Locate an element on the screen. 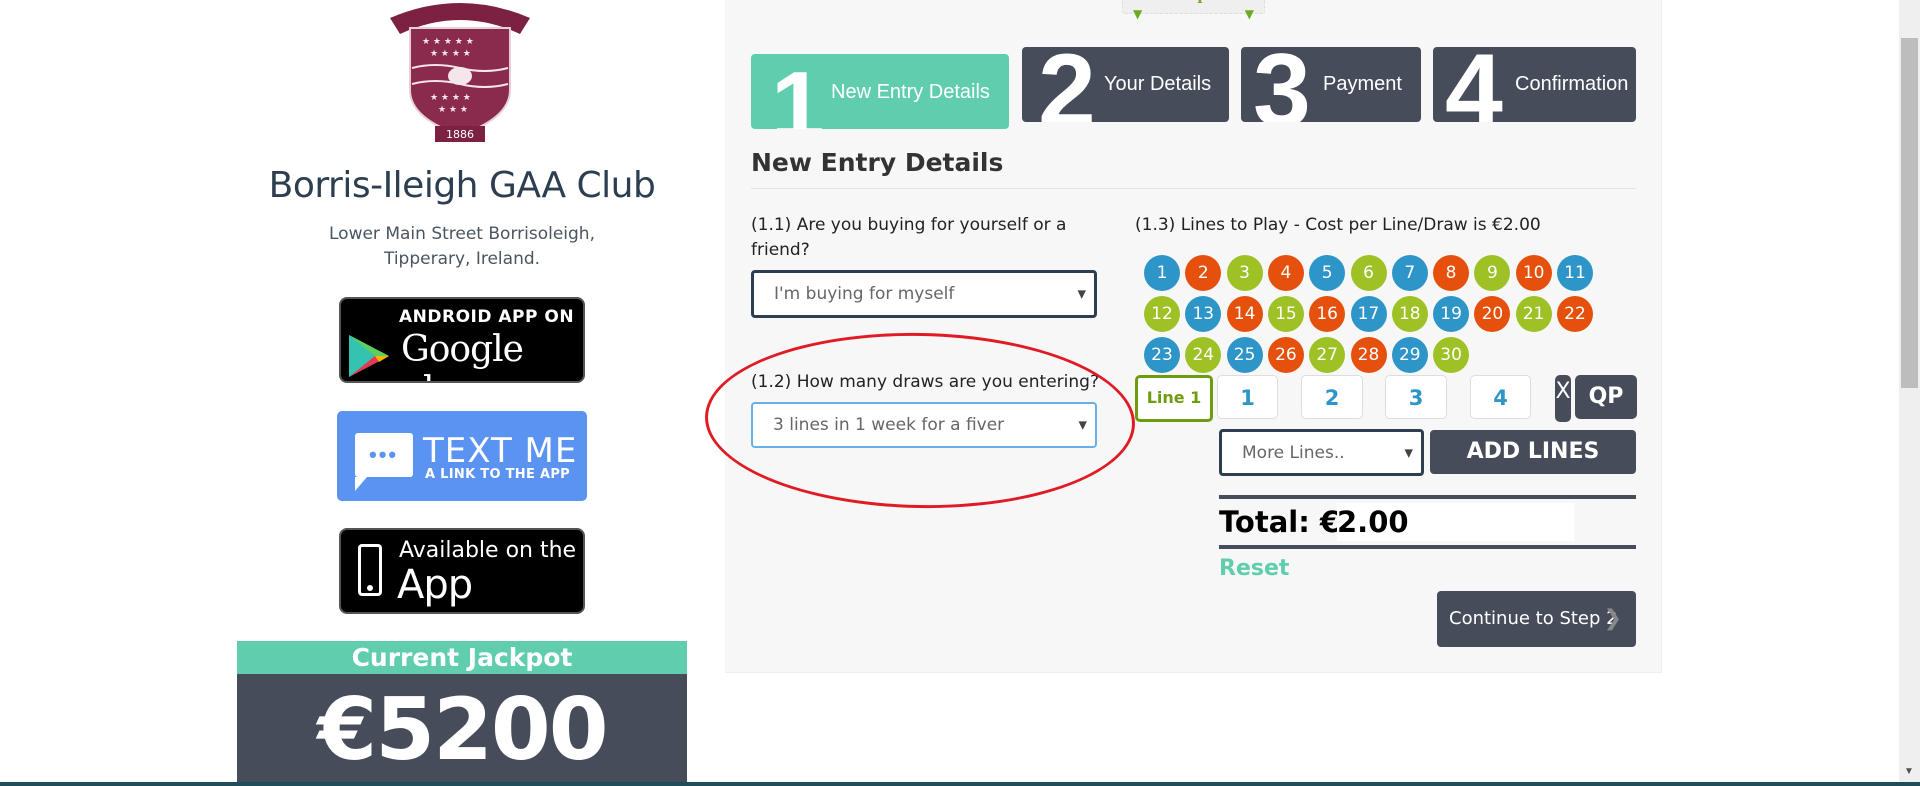 The image size is (1920, 786). number-ball-1: 1 is located at coordinates (1162, 273).